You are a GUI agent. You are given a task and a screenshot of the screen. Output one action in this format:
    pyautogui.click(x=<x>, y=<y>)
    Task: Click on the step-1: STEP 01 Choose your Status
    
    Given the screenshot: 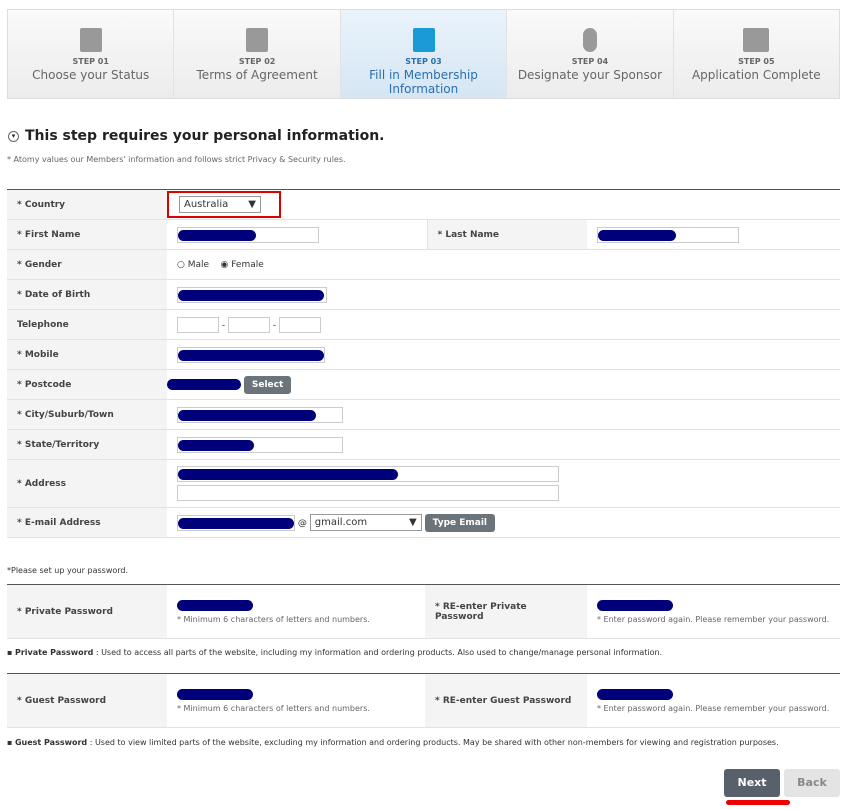 What is the action you would take?
    pyautogui.click(x=91, y=54)
    